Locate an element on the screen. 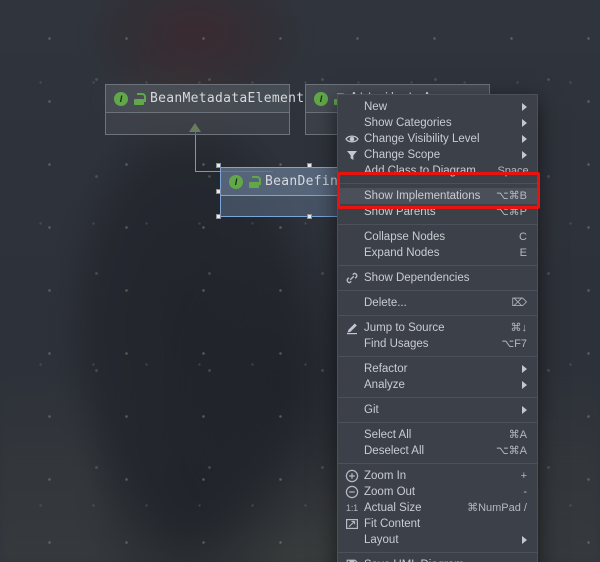 The height and width of the screenshot is (562, 600). menu-item-change-scope: Change Scope is located at coordinates (437, 155).